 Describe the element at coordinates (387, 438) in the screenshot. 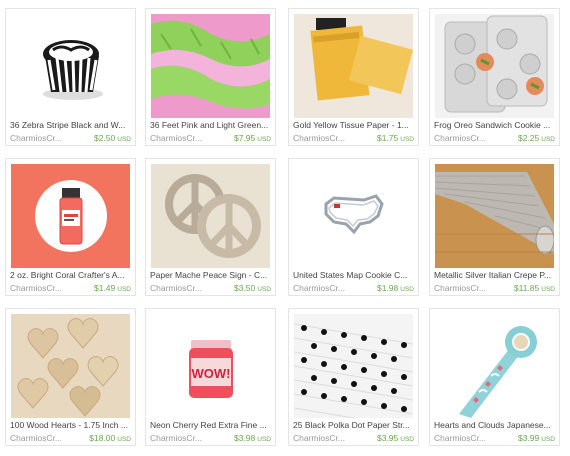

I see `price-amount: $3.95` at that location.